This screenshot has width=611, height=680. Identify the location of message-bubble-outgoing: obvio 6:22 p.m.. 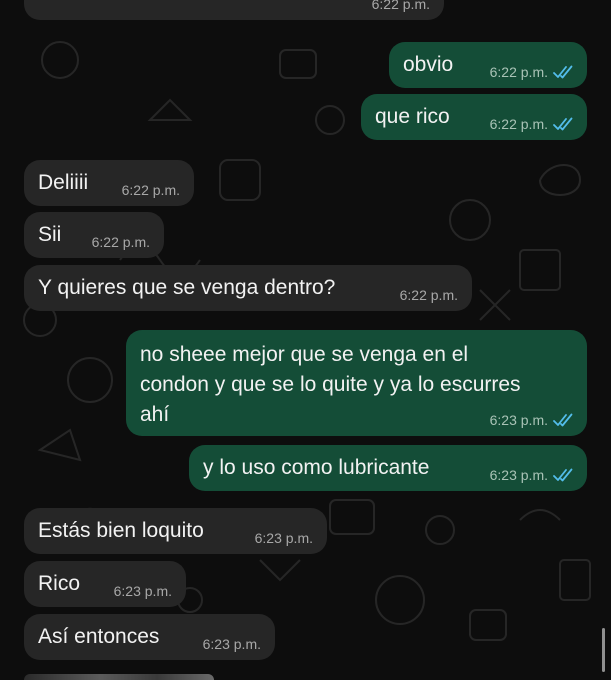
(488, 65).